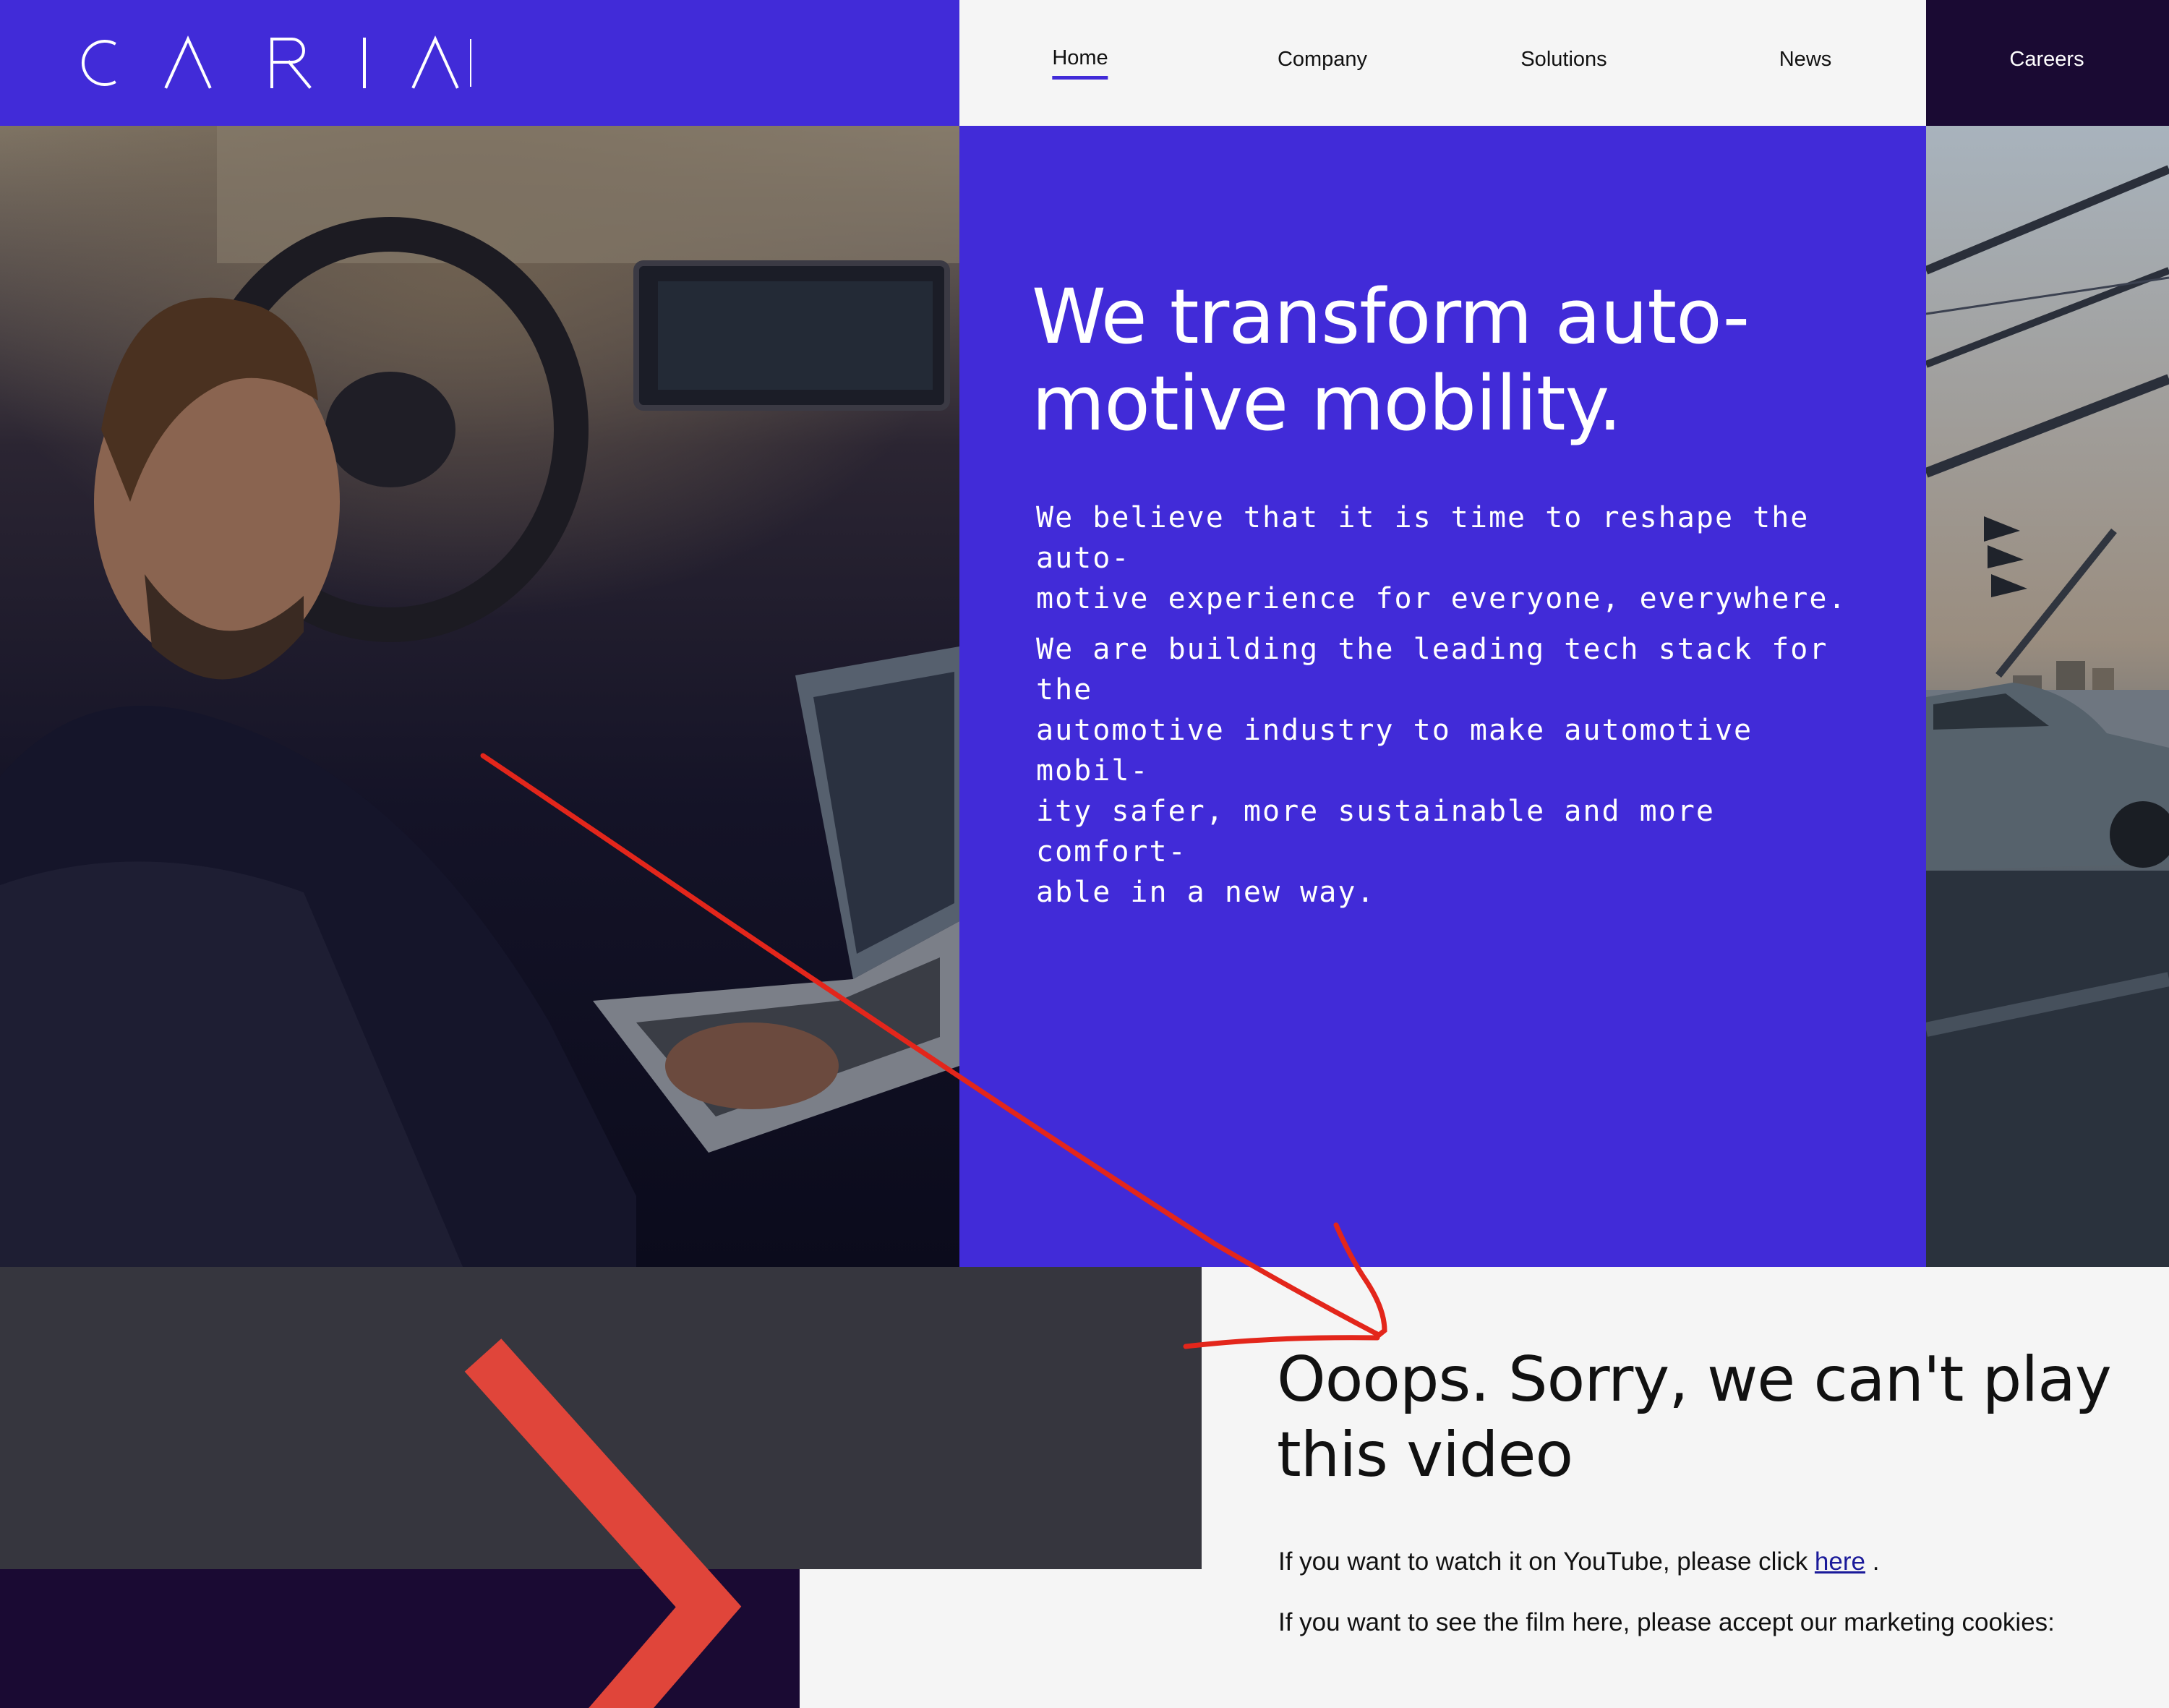 The height and width of the screenshot is (1708, 2169). I want to click on nav-careers-link: Careers, so click(2046, 60).